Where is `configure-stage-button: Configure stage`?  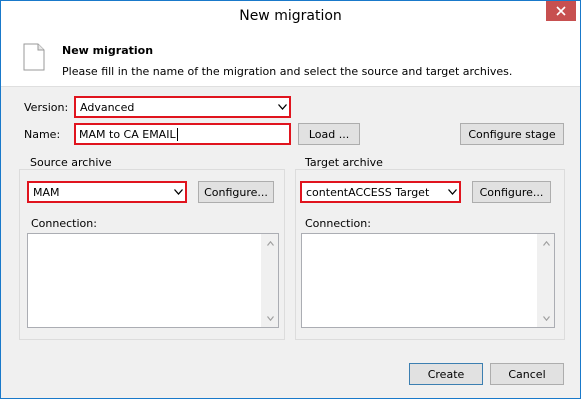 configure-stage-button: Configure stage is located at coordinates (512, 134).